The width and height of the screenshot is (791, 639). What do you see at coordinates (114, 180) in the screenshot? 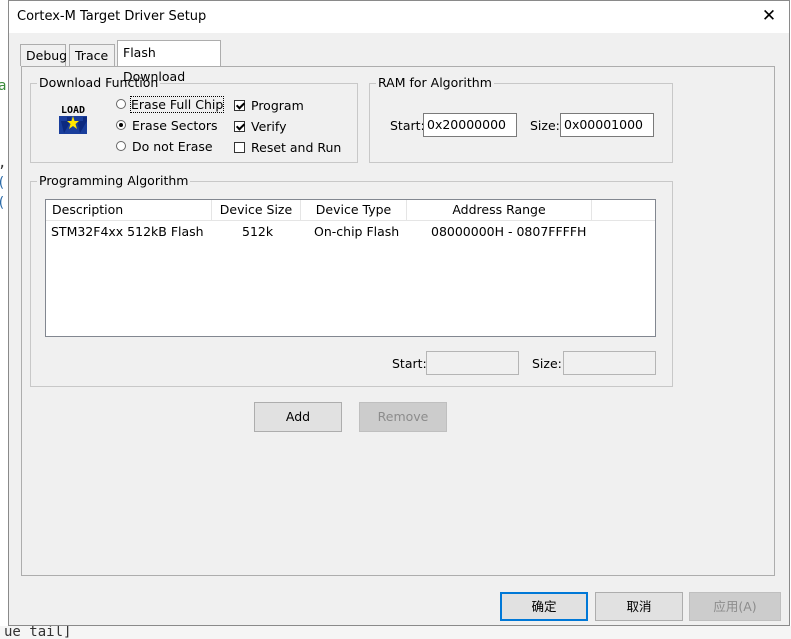
I see `programming-algorithm-label: Programming Algorithm` at bounding box center [114, 180].